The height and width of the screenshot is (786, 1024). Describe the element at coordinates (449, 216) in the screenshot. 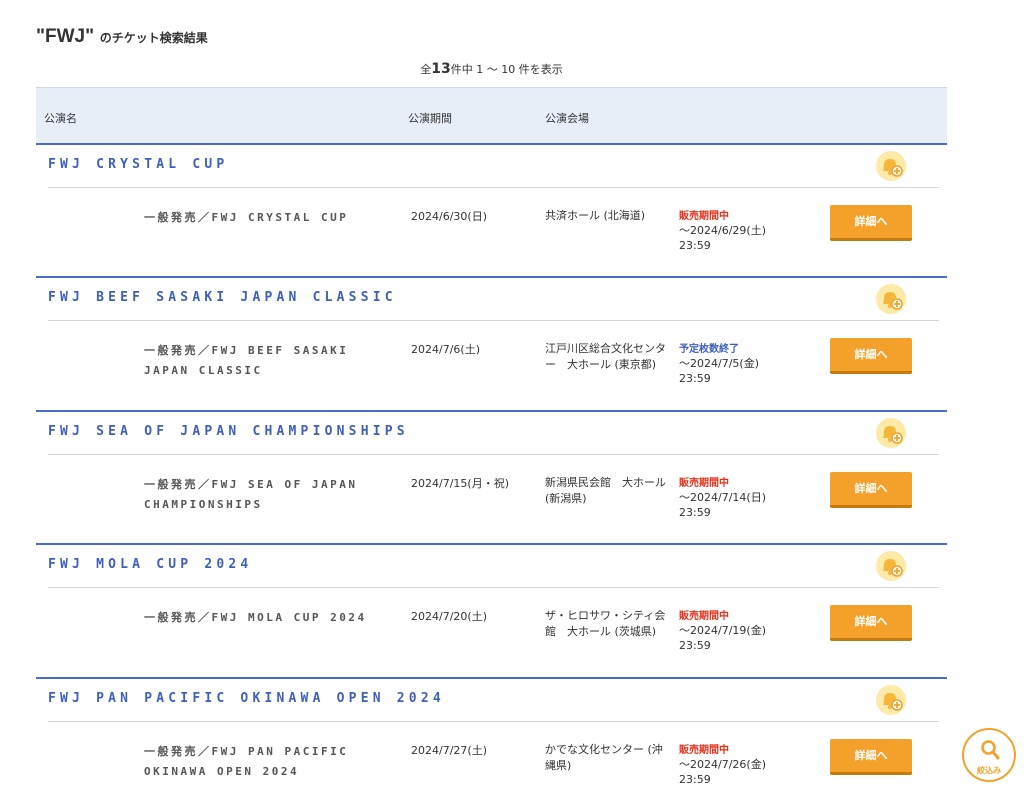

I see `event-date: 2024/6/30(日)` at that location.